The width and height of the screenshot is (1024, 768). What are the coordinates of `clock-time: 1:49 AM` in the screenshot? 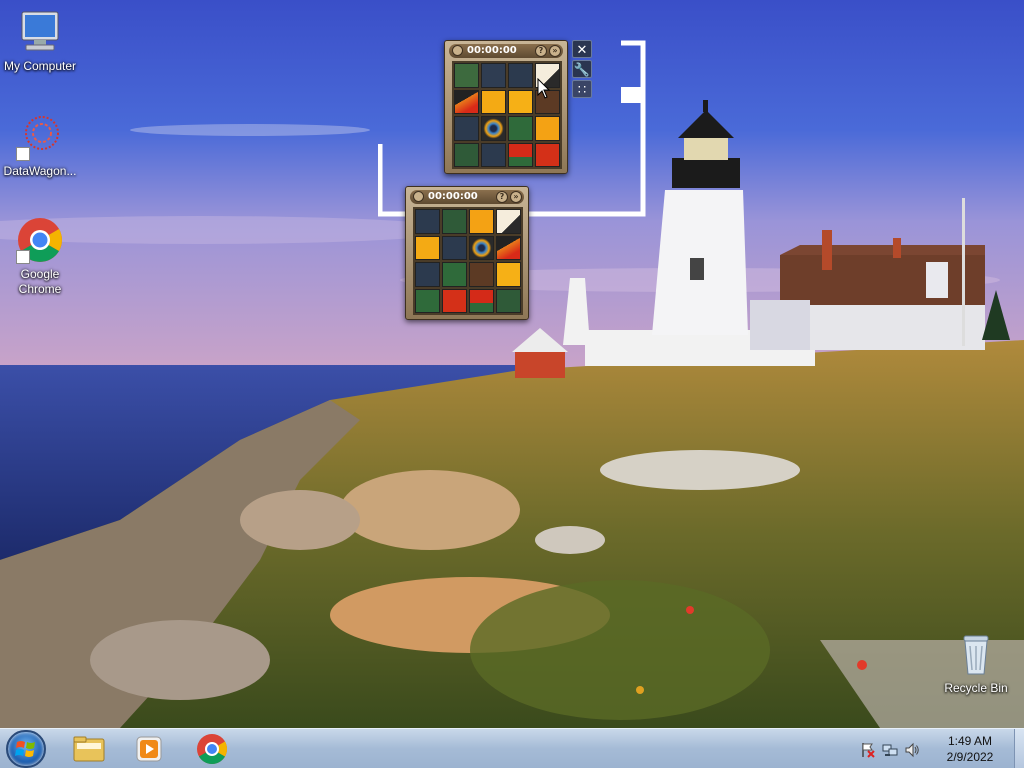 It's located at (970, 741).